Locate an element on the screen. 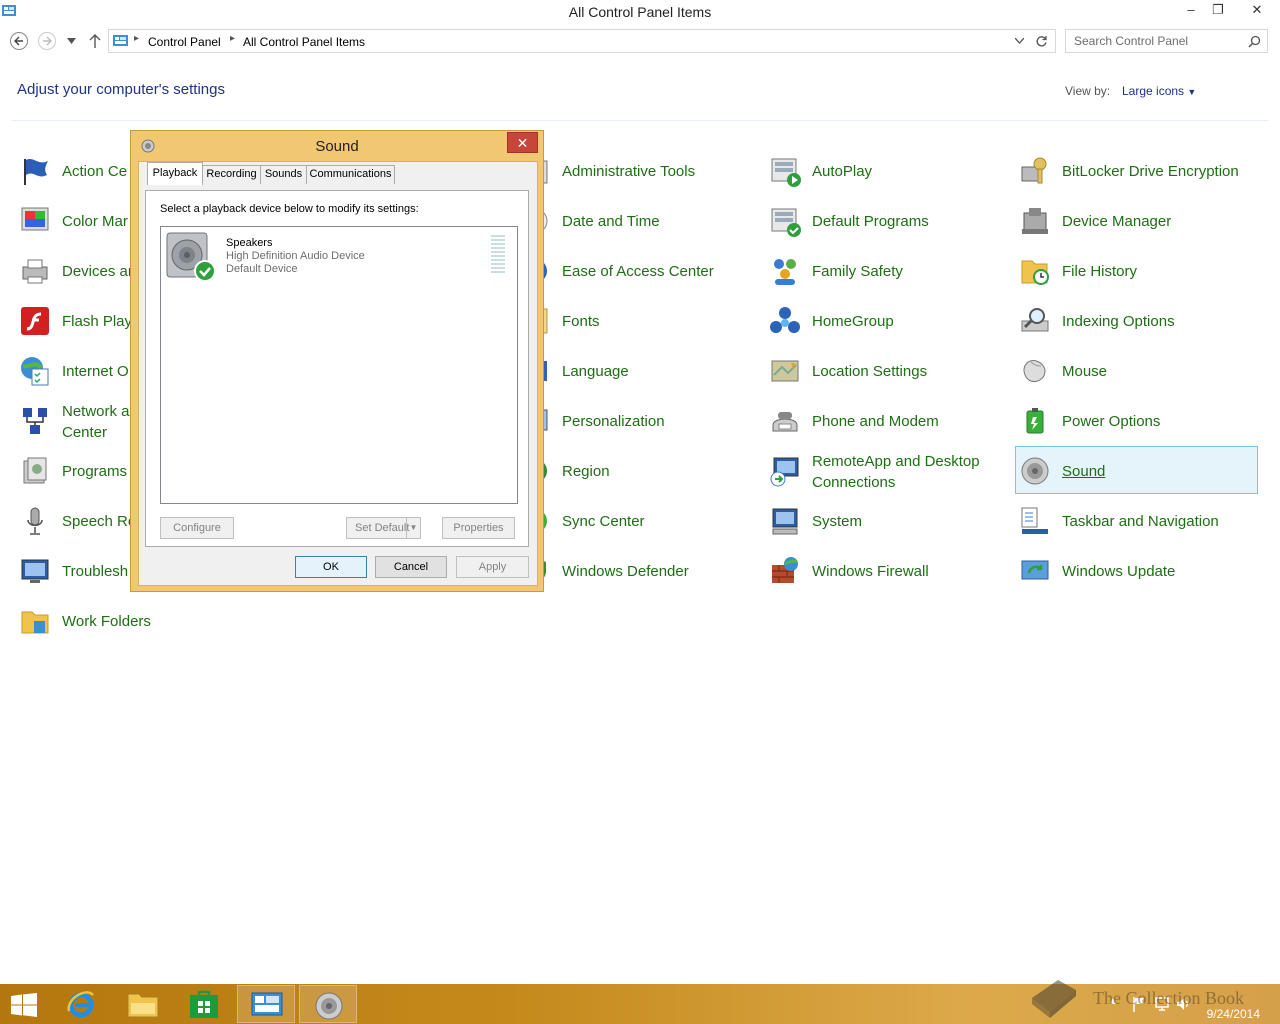  close-button: ✕ is located at coordinates (1257, 11).